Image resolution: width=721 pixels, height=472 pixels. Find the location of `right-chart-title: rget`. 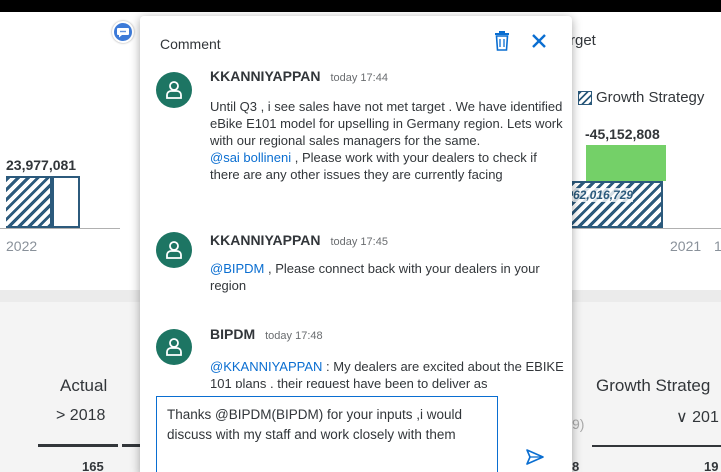

right-chart-title: rget is located at coordinates (583, 40).